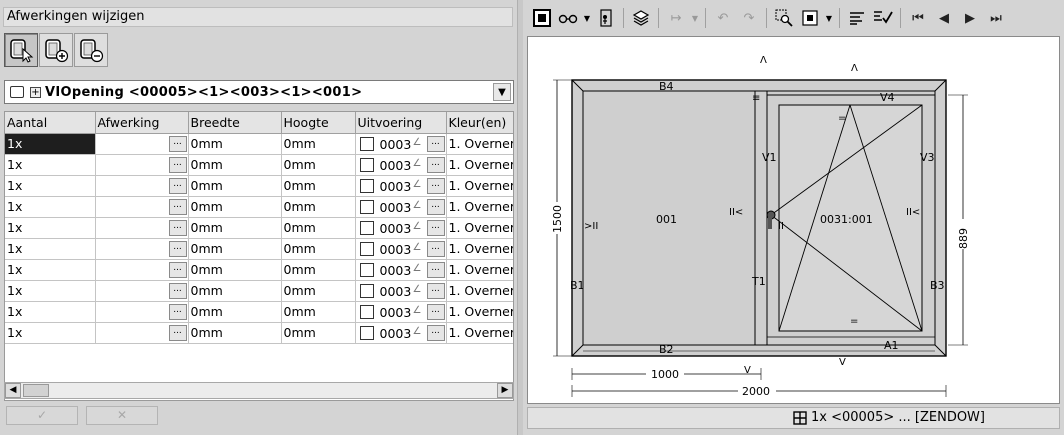  Describe the element at coordinates (21, 50) in the screenshot. I see `select-mode-button` at that location.